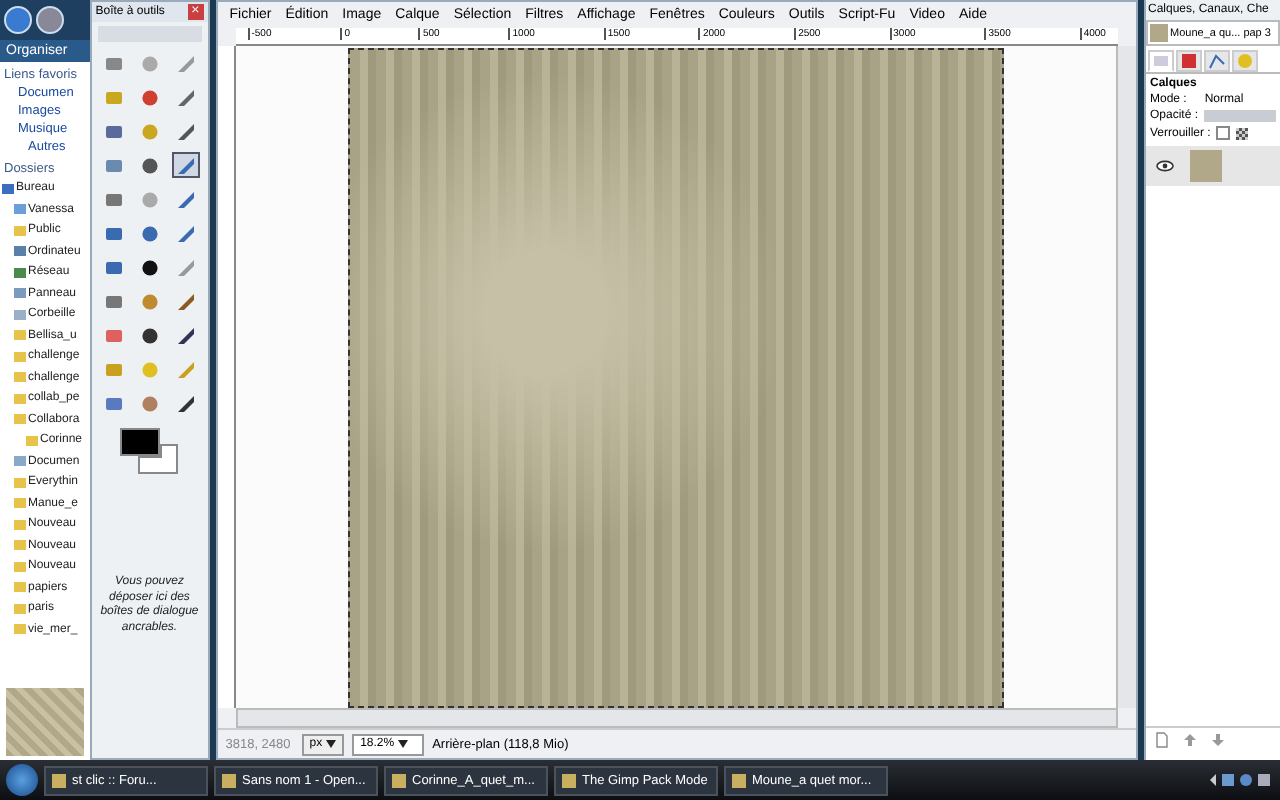 The height and width of the screenshot is (800, 1280). I want to click on vertical-scrollbar, so click(1126, 377).